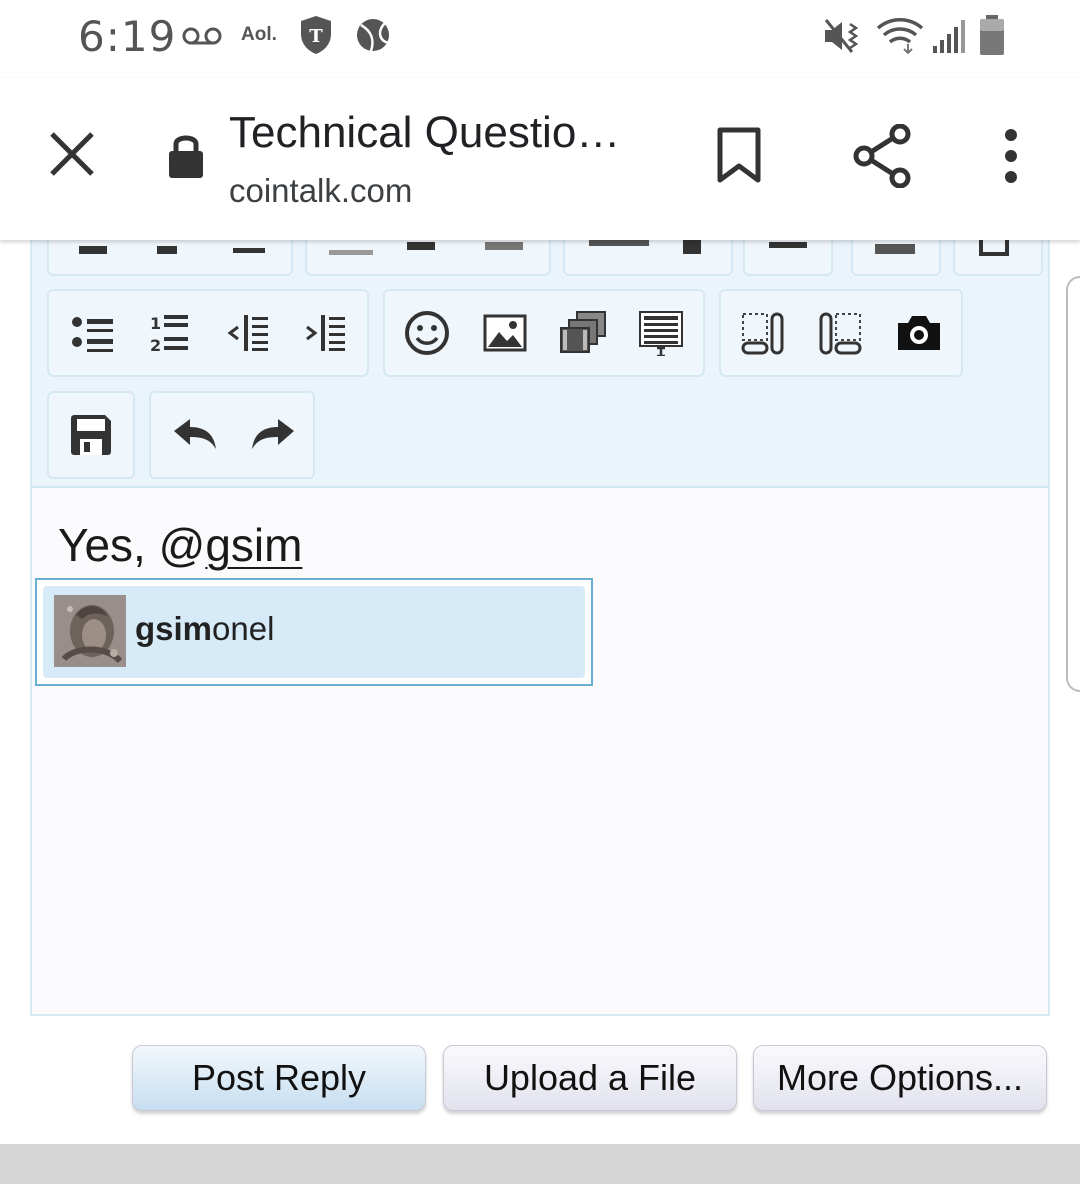 This screenshot has height=1184, width=1080. Describe the element at coordinates (544, 333) in the screenshot. I see `toolbar-group-insert` at that location.